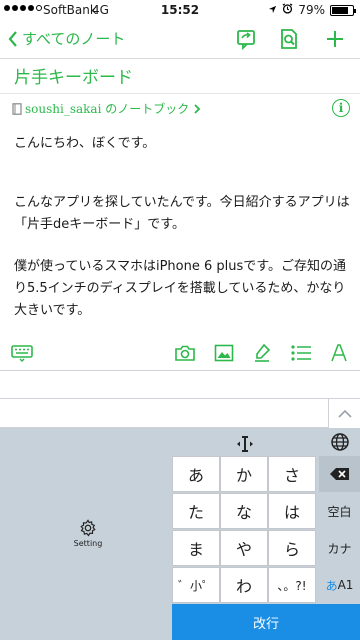 This screenshot has width=360, height=640. Describe the element at coordinates (292, 585) in the screenshot. I see `key-punctuation: 、。?!` at that location.